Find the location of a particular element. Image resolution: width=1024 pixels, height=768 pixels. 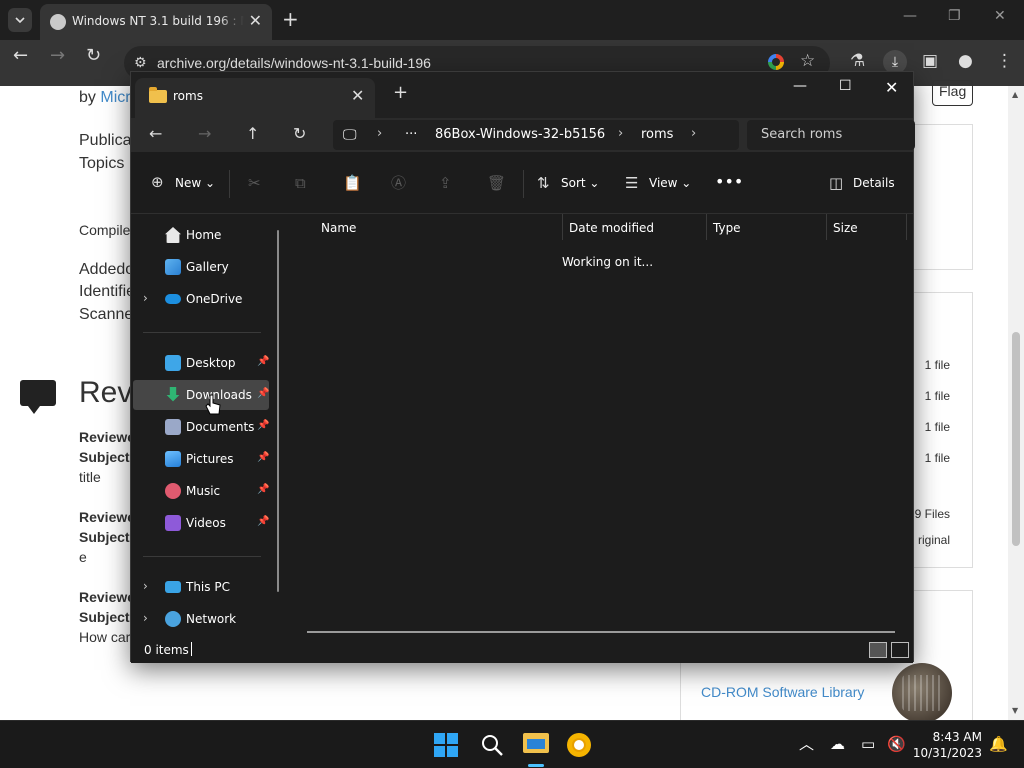

nav-item-gallery: Gallery is located at coordinates (201, 267).